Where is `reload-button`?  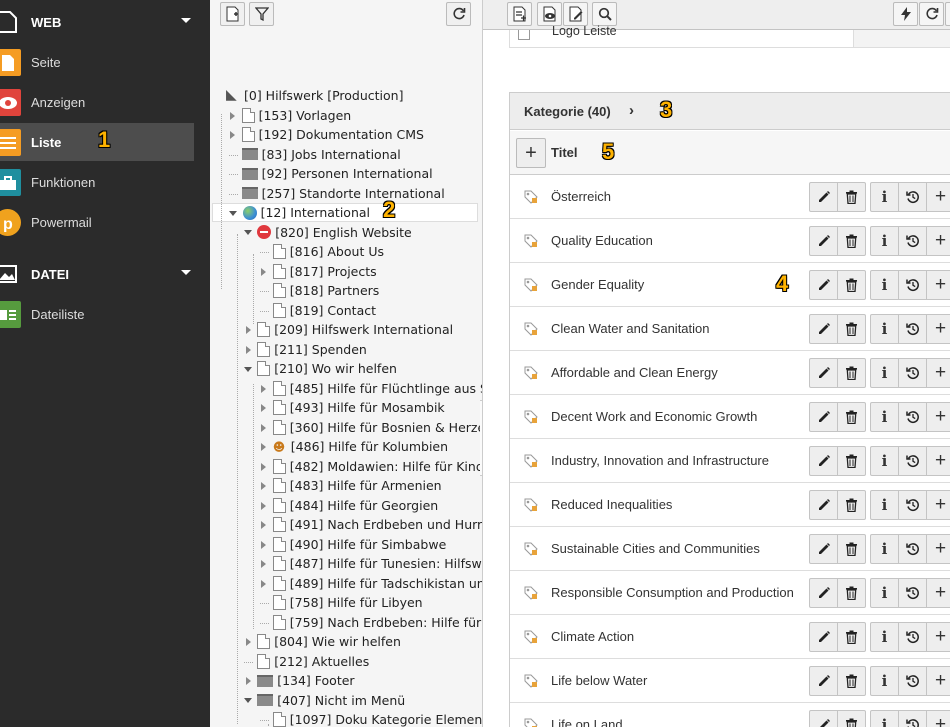 reload-button is located at coordinates (931, 14).